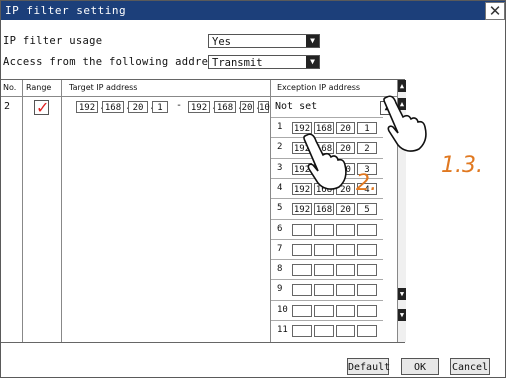  Describe the element at coordinates (280, 289) in the screenshot. I see `exception-row-number: 9` at that location.